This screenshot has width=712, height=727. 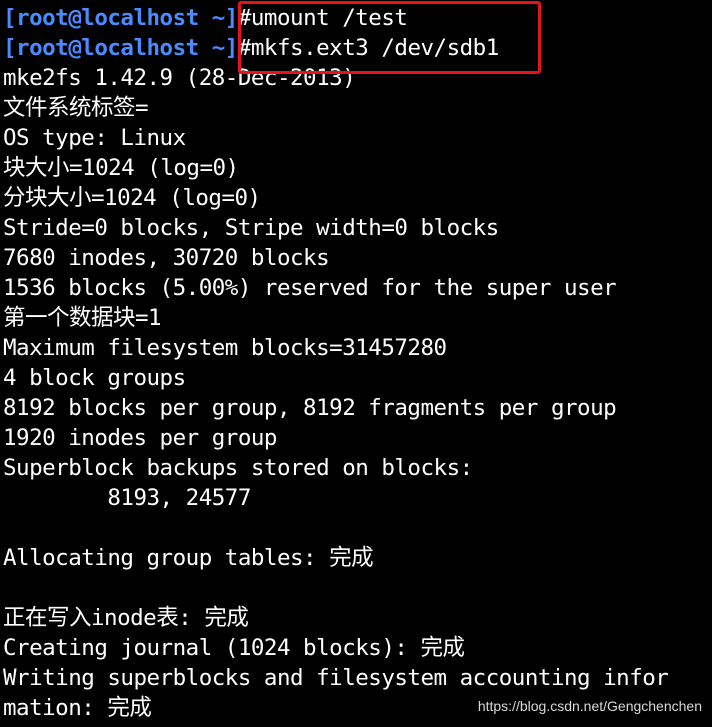 What do you see at coordinates (94, 378) in the screenshot?
I see `terminal-line: 4 block groups` at bounding box center [94, 378].